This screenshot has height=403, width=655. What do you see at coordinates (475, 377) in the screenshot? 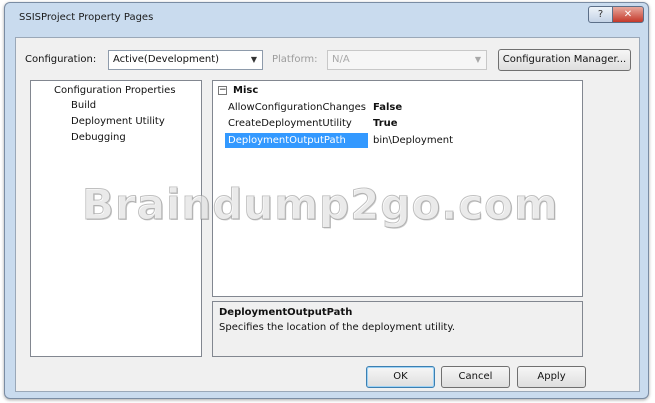
I see `cancel-button: Cancel` at bounding box center [475, 377].